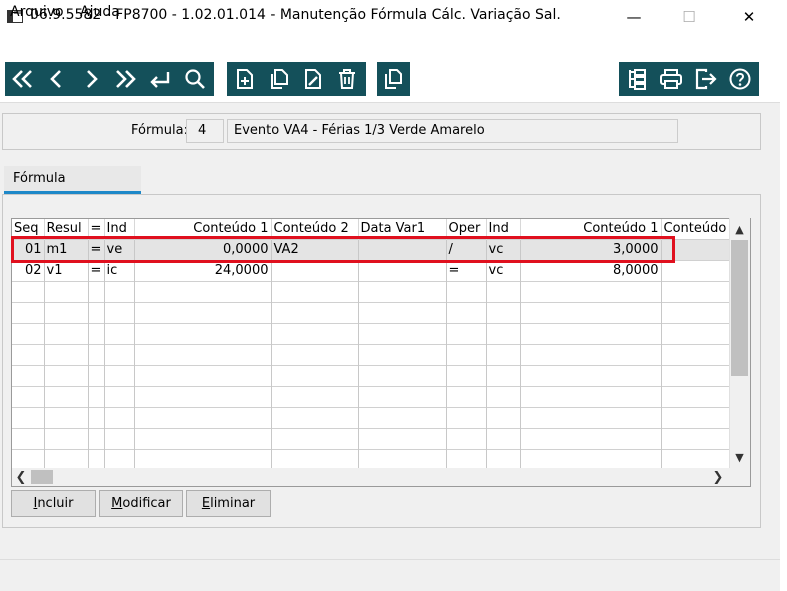 The width and height of the screenshot is (787, 591). Describe the element at coordinates (466, 270) in the screenshot. I see `table-cell: =` at that location.